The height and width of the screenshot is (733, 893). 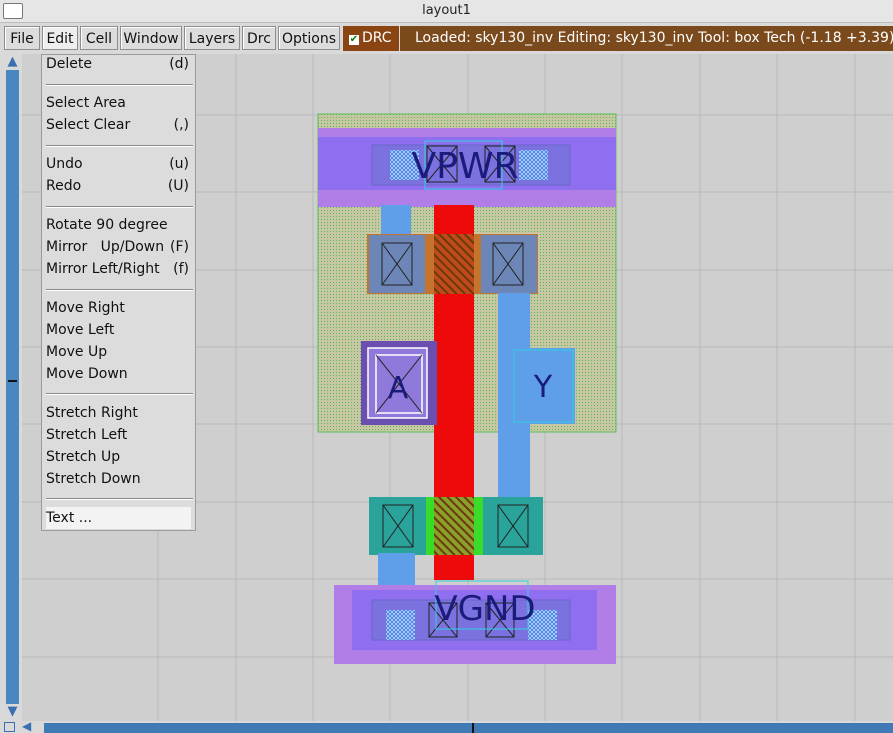 What do you see at coordinates (118, 103) in the screenshot?
I see `menu-item-select-area: Select Area` at bounding box center [118, 103].